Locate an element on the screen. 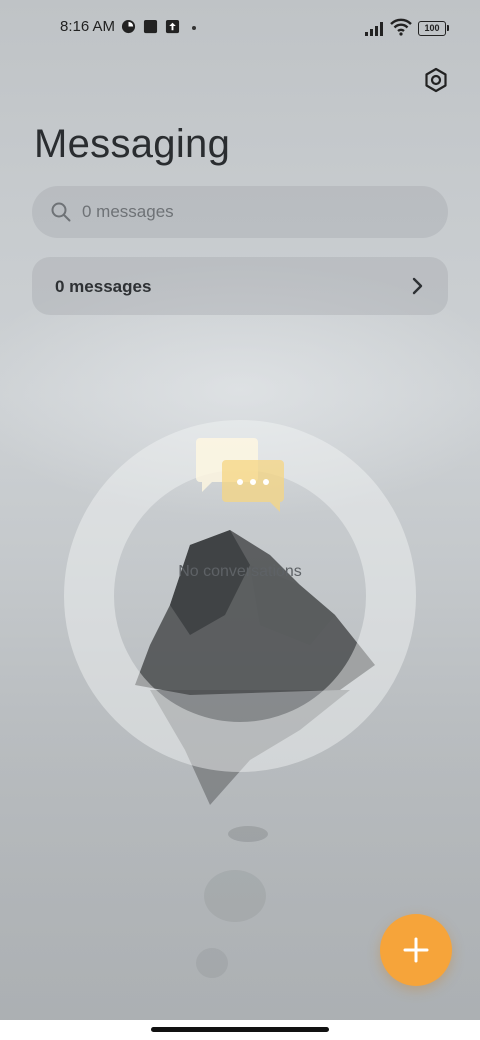 This screenshot has width=480, height=1040. battery-icon: 100 is located at coordinates (432, 28).